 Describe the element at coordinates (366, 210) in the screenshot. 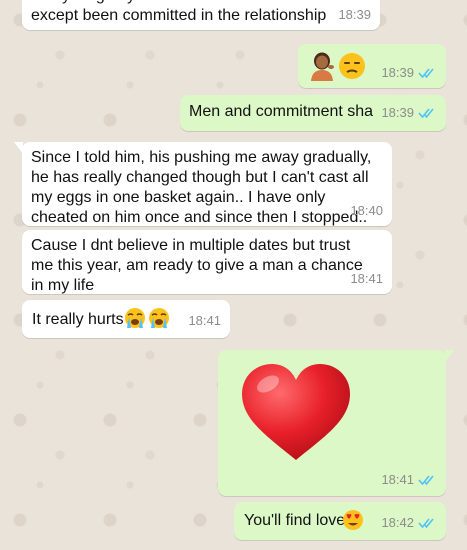

I see `message-time: 18:40` at that location.